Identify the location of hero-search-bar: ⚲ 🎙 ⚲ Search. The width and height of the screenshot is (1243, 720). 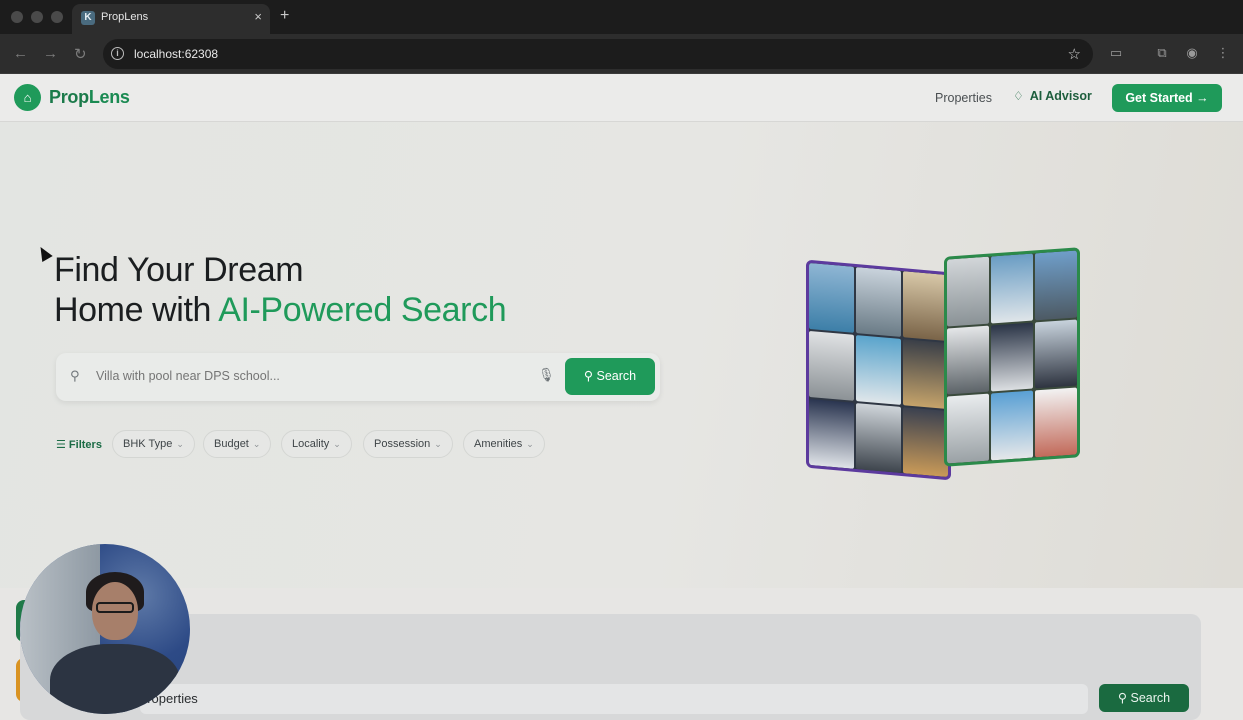
(358, 377).